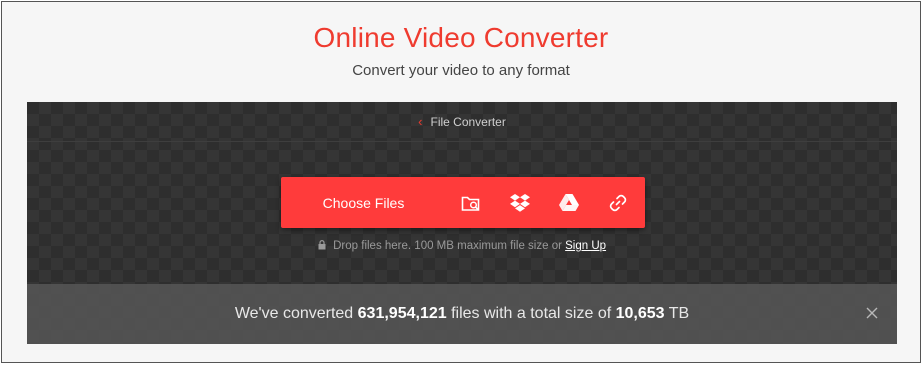 The height and width of the screenshot is (365, 923). What do you see at coordinates (568, 202) in the screenshot?
I see `google-drive-icon` at bounding box center [568, 202].